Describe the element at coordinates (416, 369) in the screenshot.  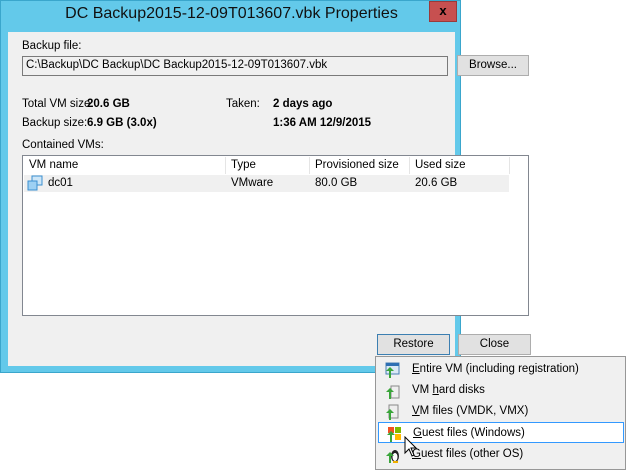
I see `menu-accel: E` at that location.